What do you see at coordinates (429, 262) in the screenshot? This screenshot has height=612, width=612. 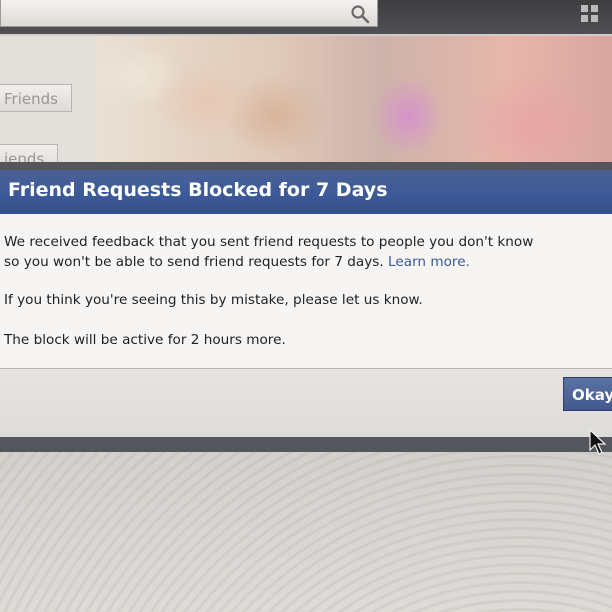 I see `learn-more-link: Learn more.` at bounding box center [429, 262].